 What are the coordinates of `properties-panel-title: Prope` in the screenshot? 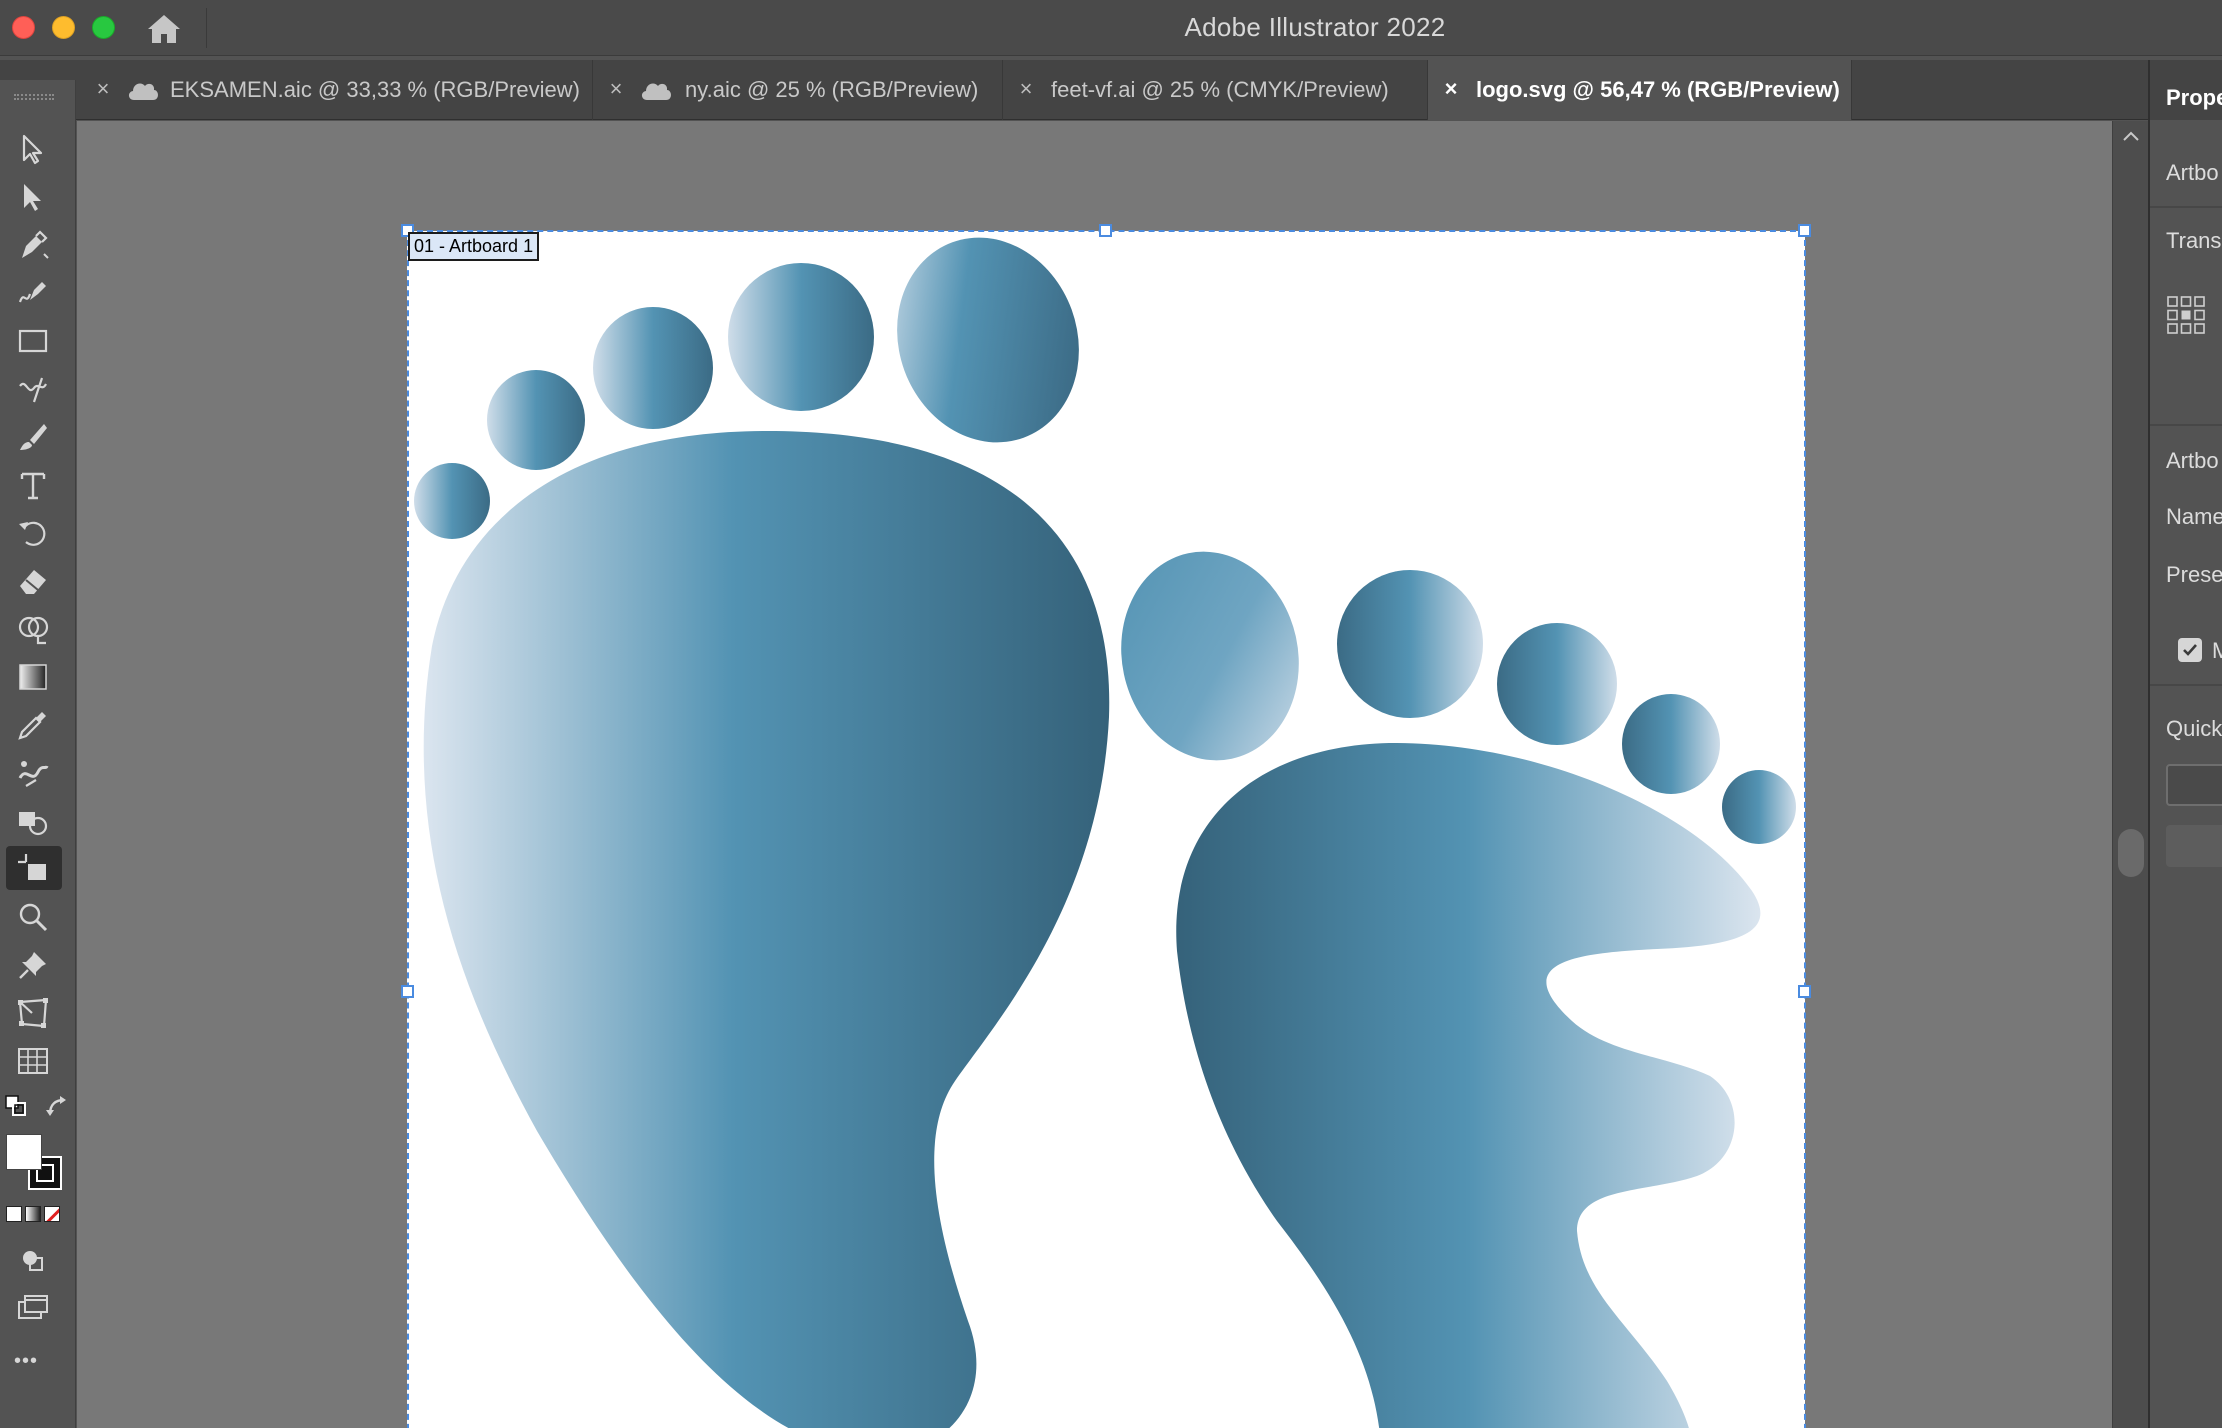 It's located at (2194, 97).